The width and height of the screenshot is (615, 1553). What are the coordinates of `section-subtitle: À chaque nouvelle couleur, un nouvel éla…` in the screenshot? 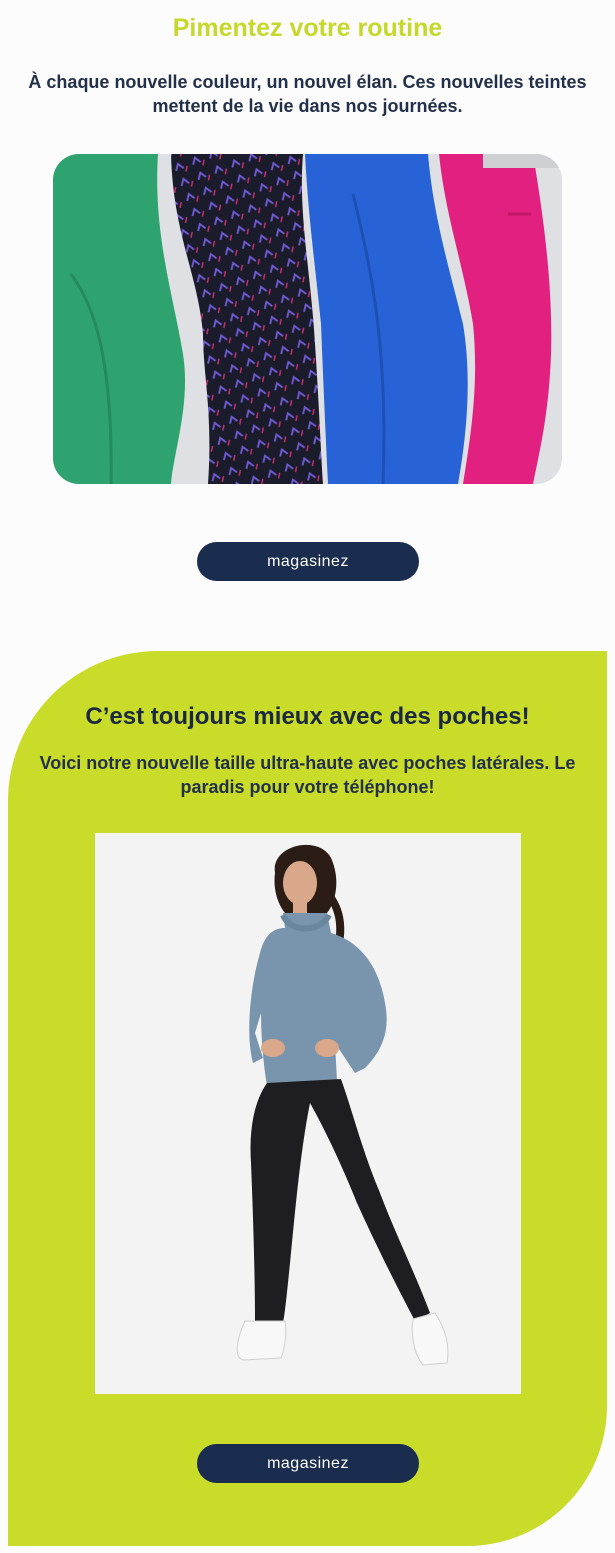 It's located at (307, 94).